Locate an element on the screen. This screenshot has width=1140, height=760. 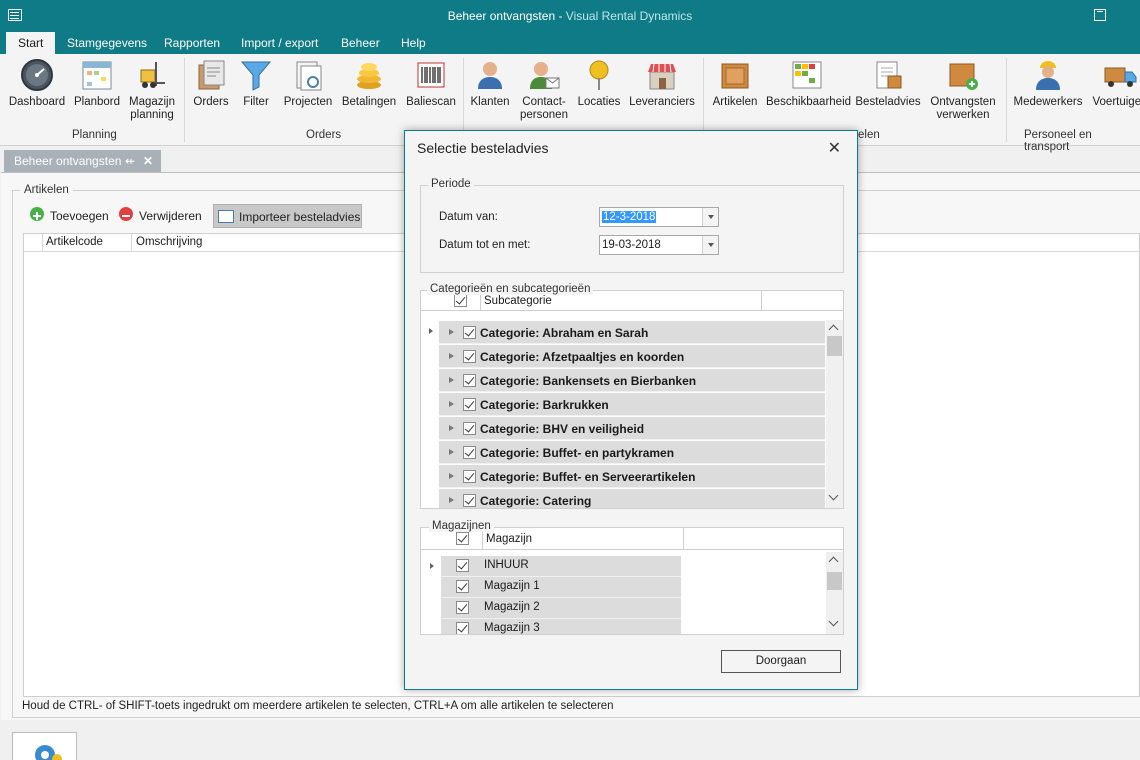
betalingen-label: Betalingen is located at coordinates (369, 102).